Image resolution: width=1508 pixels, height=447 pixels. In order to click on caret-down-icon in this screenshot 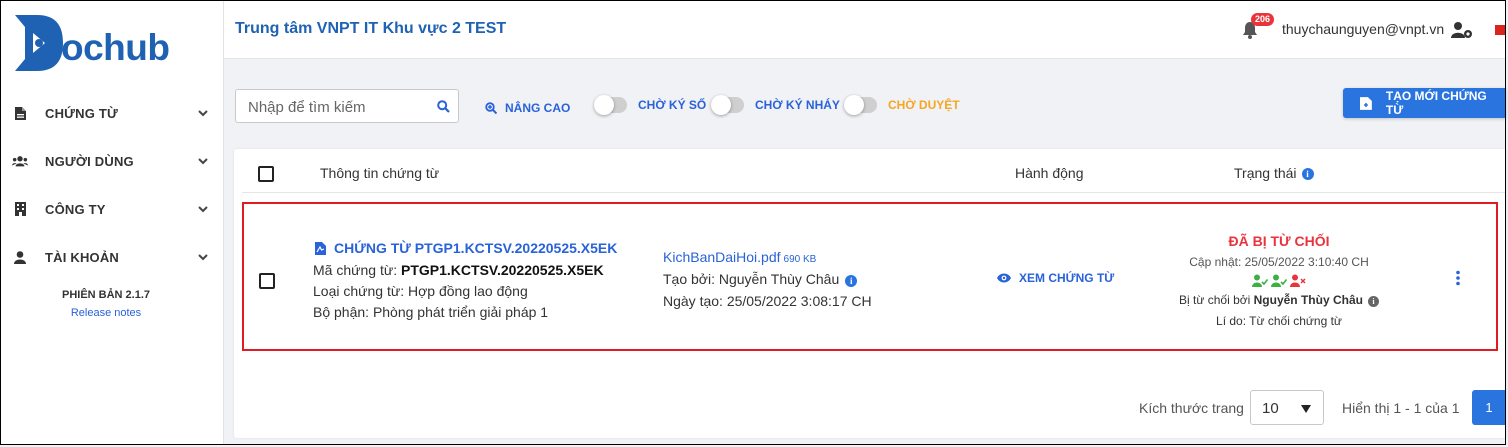, I will do `click(1306, 409)`.